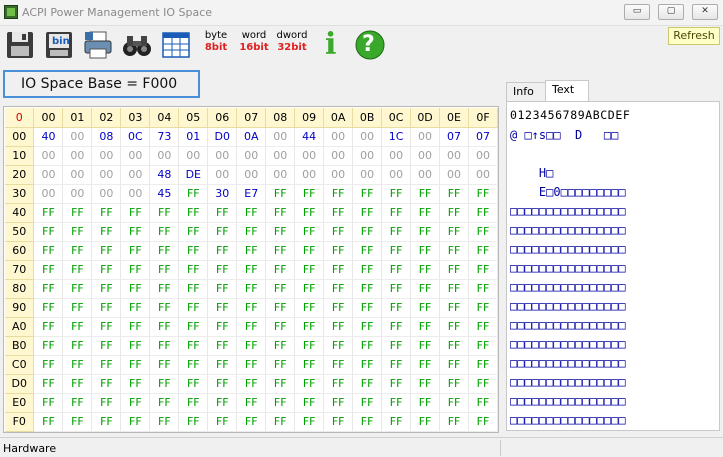  I want to click on info-icon: i, so click(332, 44).